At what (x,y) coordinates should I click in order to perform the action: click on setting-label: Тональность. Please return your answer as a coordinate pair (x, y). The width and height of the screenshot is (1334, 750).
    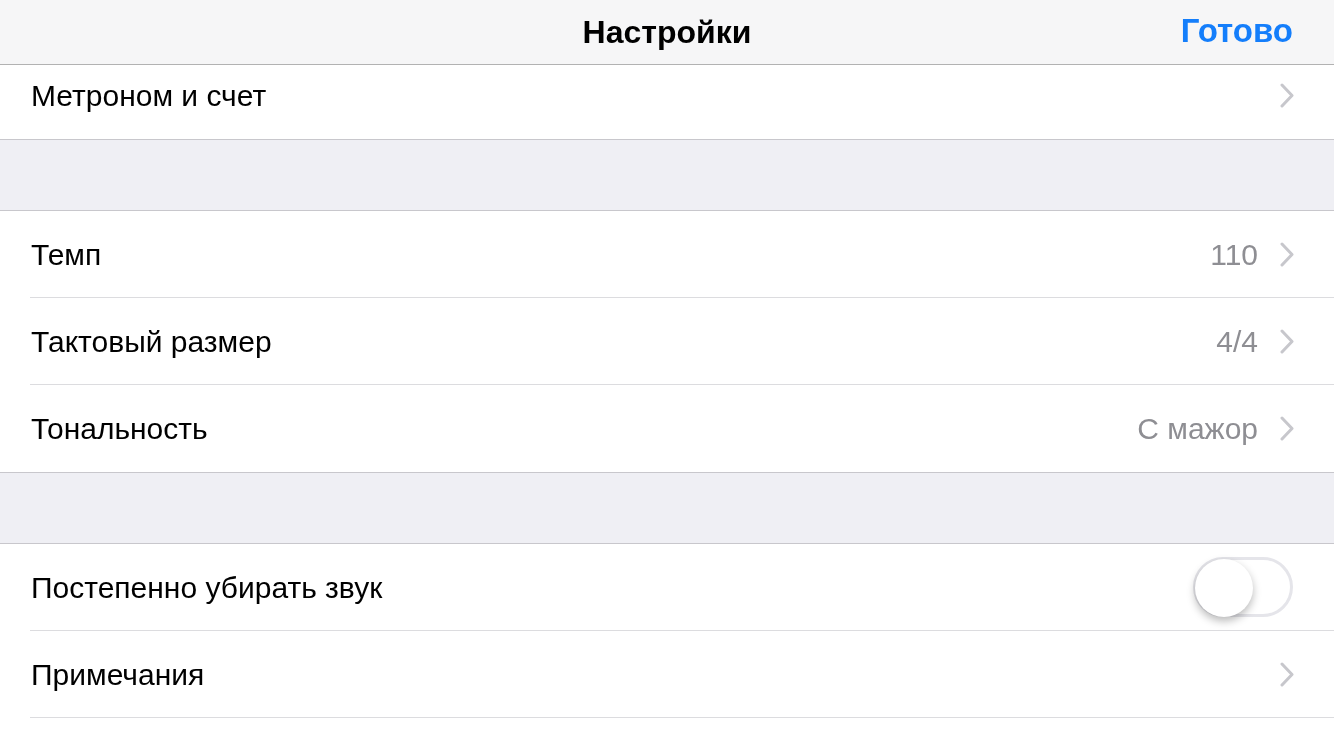
    Looking at the image, I should click on (119, 429).